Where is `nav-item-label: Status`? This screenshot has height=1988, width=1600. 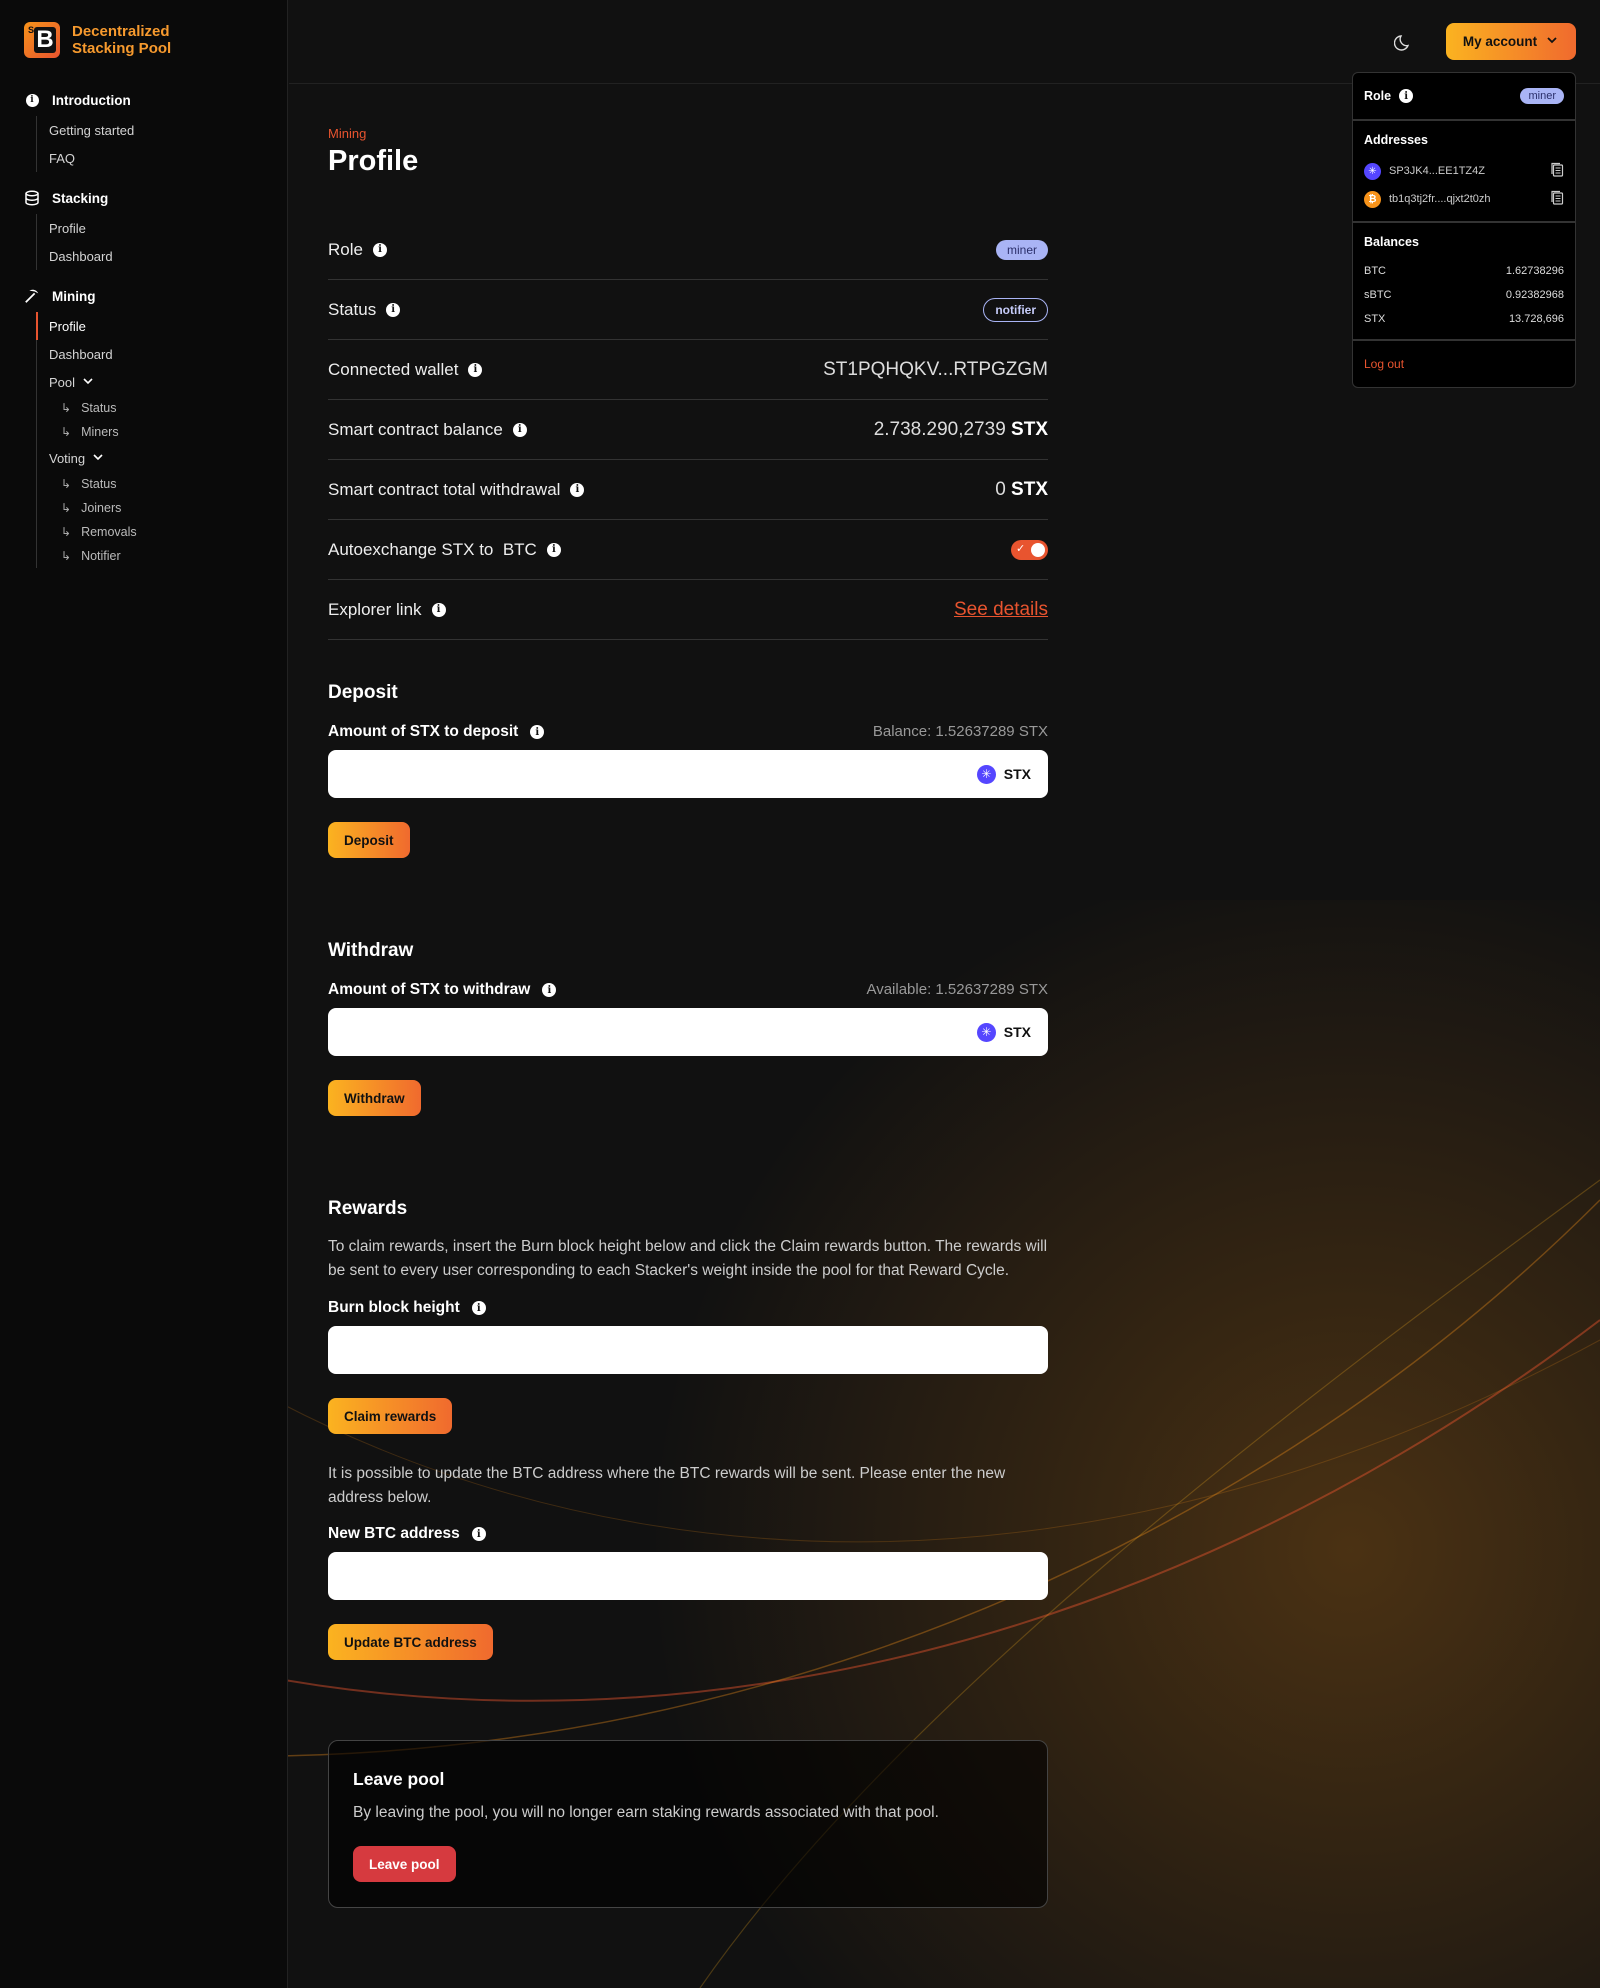 nav-item-label: Status is located at coordinates (99, 408).